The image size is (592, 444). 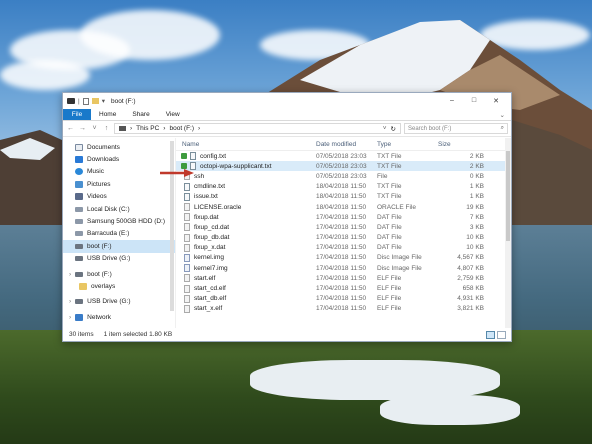 I want to click on sidebar-item-music: Music, so click(x=119, y=172).